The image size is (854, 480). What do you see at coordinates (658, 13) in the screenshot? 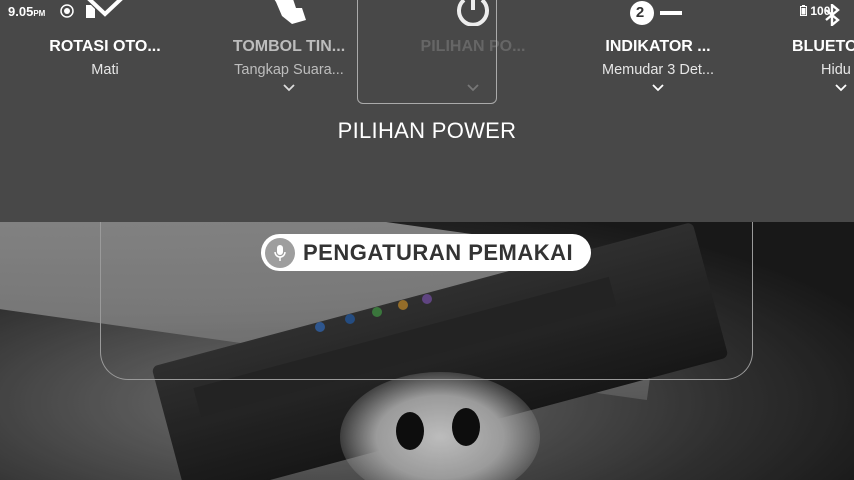
I see `indicator-icon` at bounding box center [658, 13].